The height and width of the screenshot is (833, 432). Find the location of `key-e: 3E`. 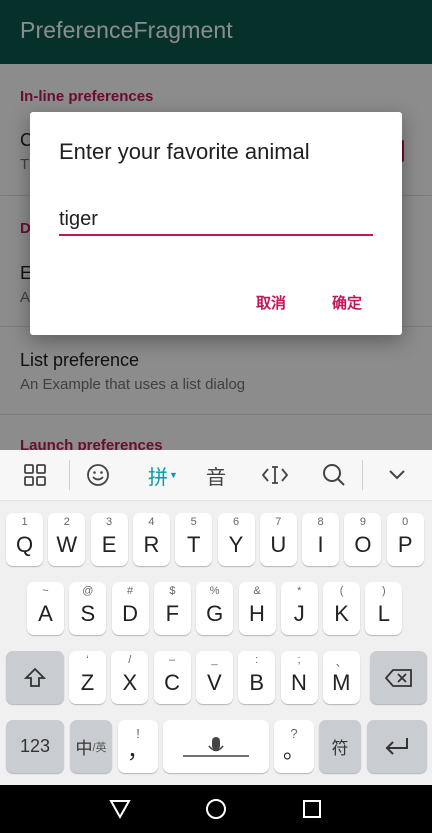

key-e: 3E is located at coordinates (109, 539).